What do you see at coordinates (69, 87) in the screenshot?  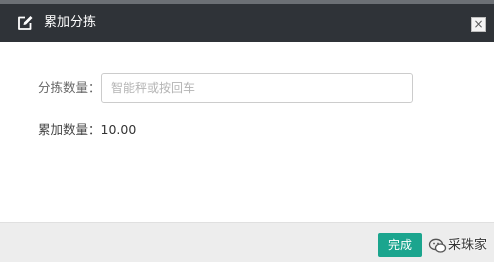 I see `sort-quantity-label: 分拣数量：` at bounding box center [69, 87].